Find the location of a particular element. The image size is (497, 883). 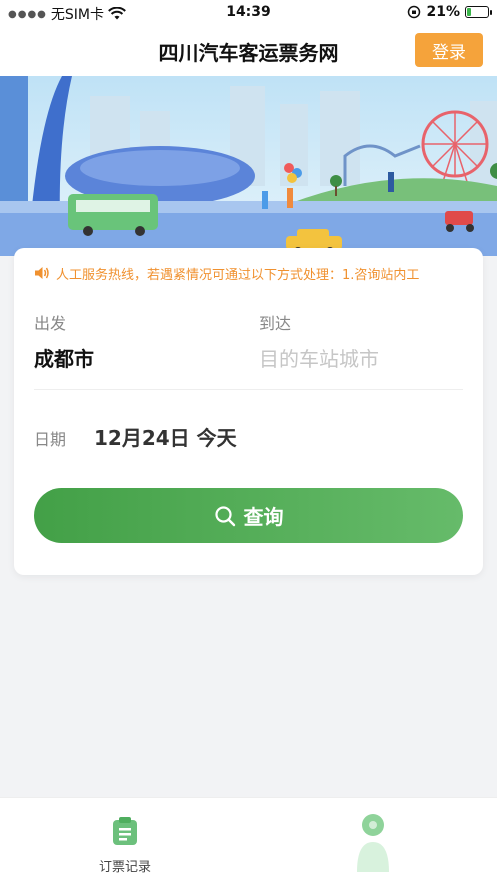

notice-bar: 人工服务热线，若遇紧情况可通过以下方式处理：1.咨询站内工 is located at coordinates (253, 273).